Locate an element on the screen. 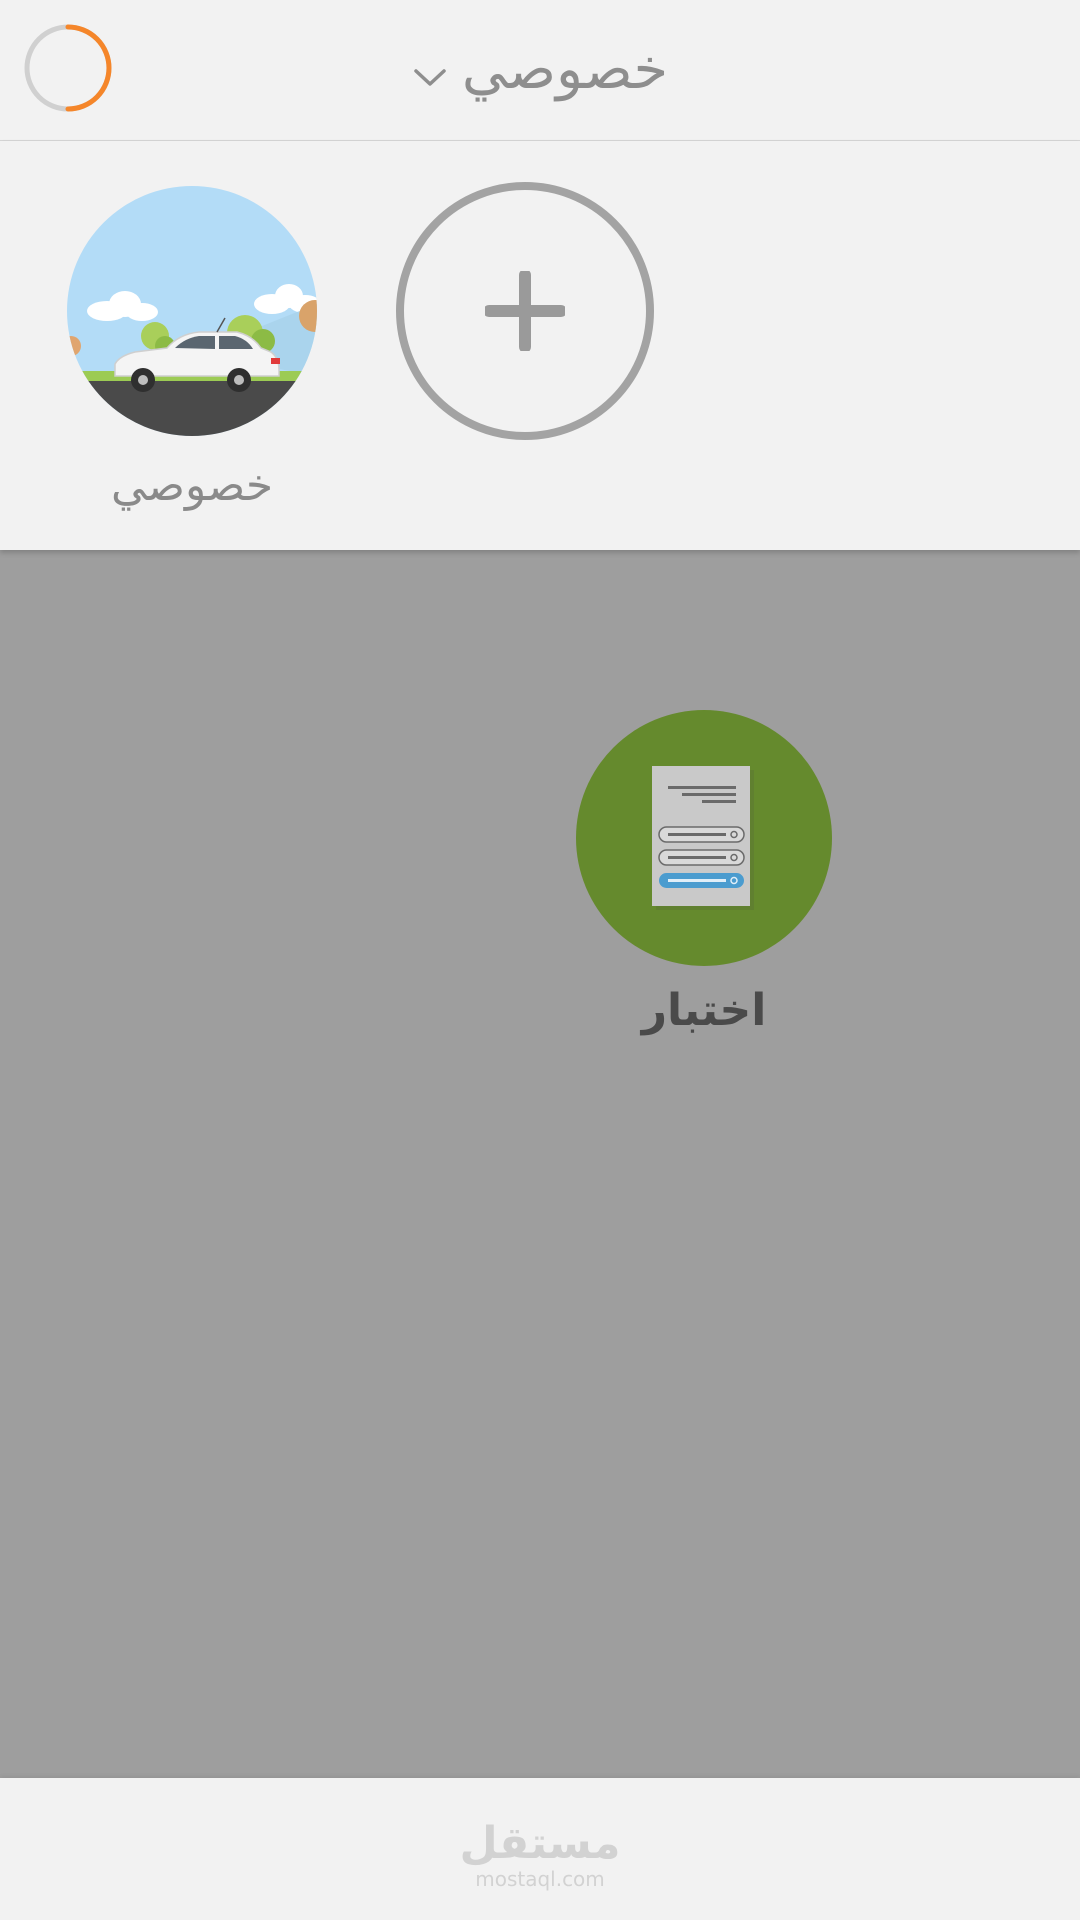 This screenshot has width=1080, height=1920. plus-icon is located at coordinates (525, 311).